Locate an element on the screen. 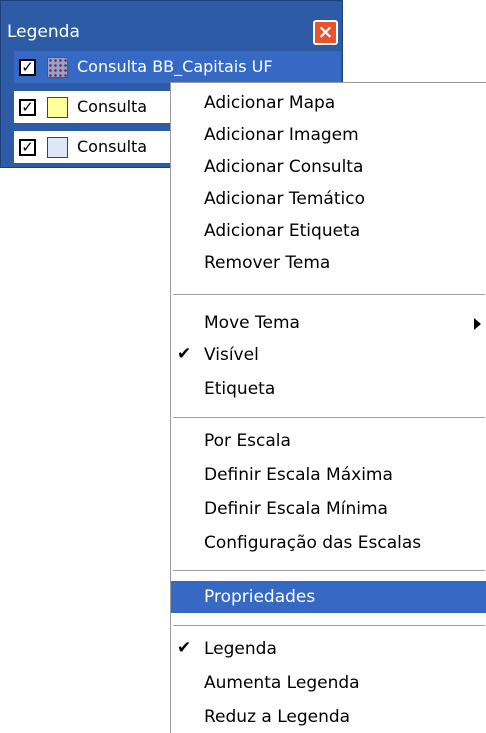  menu-item-propriedades: Propriedades is located at coordinates (328, 597).